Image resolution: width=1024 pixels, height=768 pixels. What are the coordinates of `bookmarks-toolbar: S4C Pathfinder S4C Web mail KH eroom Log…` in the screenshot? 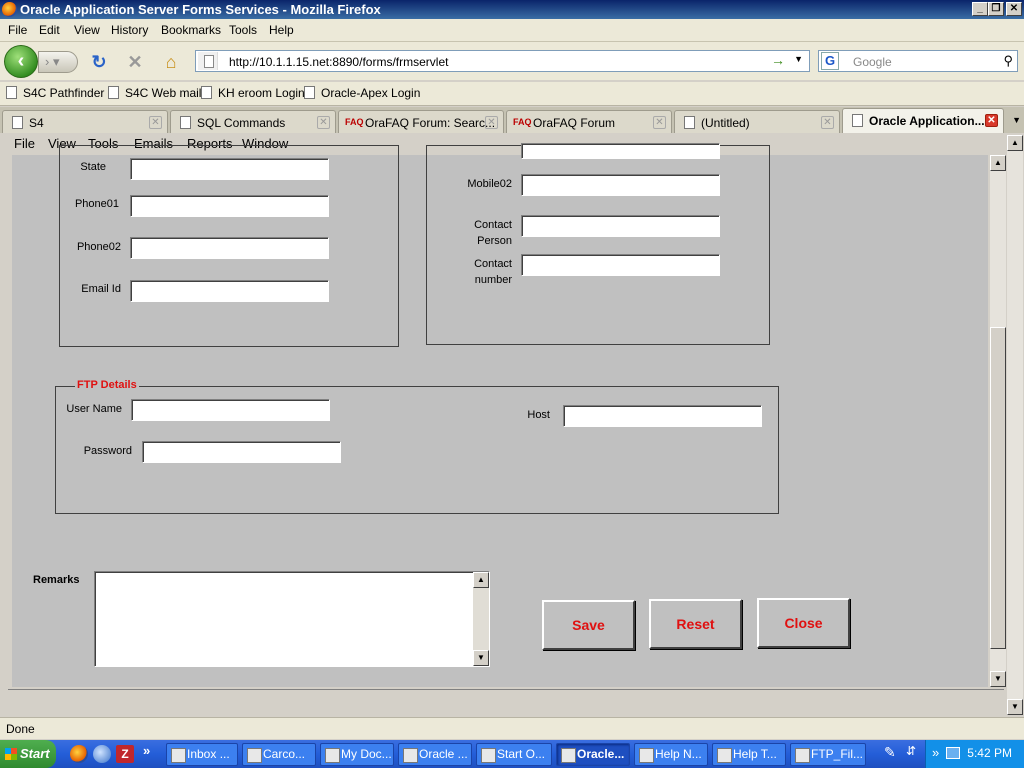 It's located at (512, 94).